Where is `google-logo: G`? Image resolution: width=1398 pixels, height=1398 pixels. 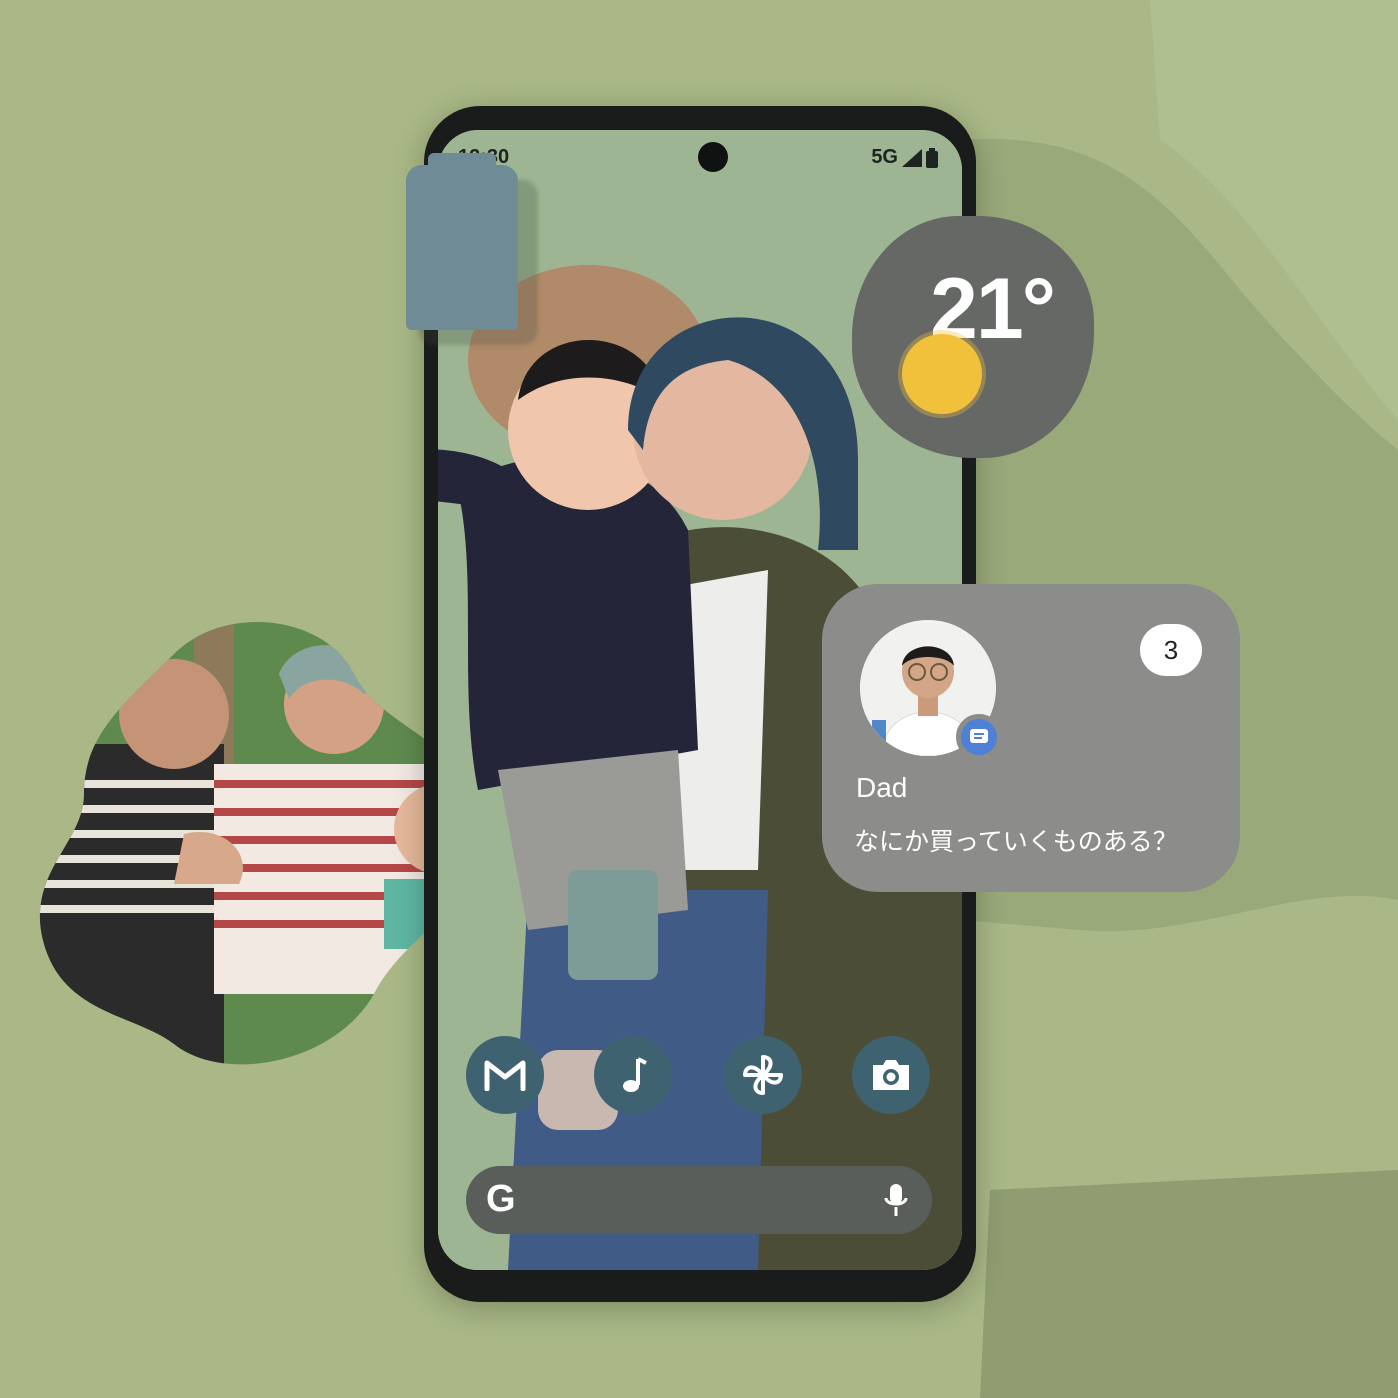 google-logo: G is located at coordinates (501, 1199).